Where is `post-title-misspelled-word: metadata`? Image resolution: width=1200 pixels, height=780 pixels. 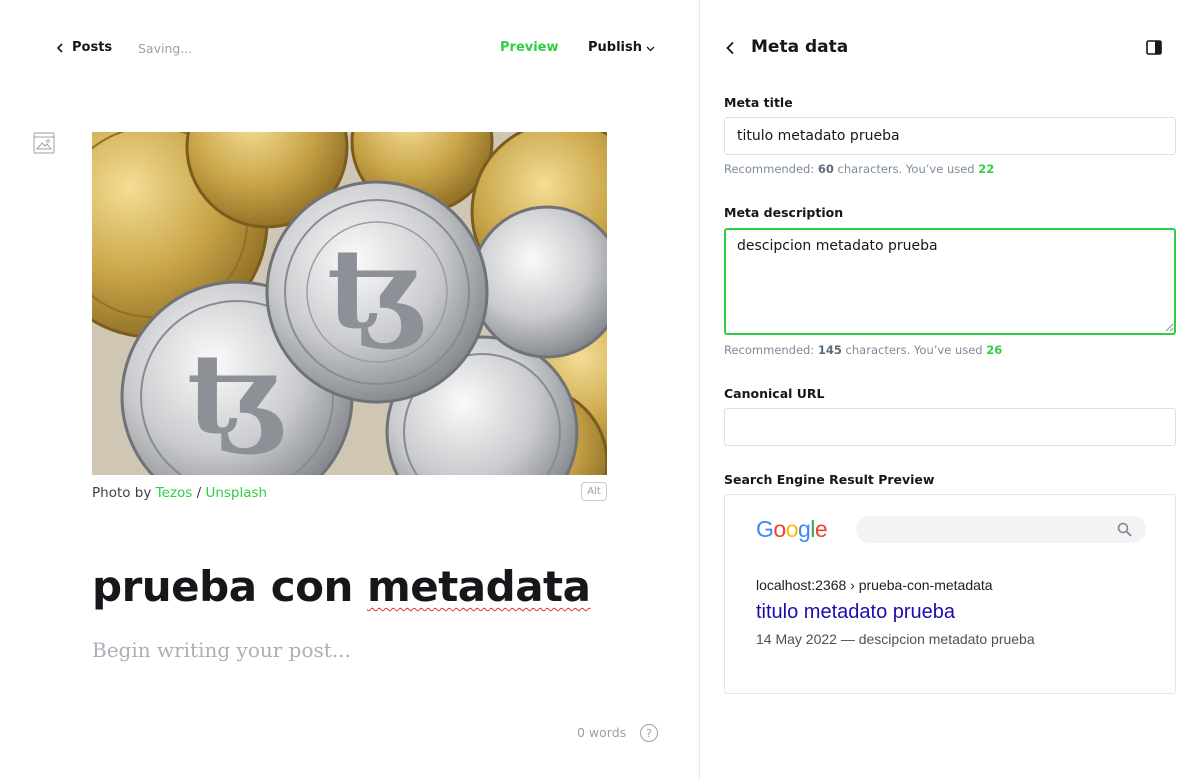
post-title-misspelled-word: metadata is located at coordinates (478, 586).